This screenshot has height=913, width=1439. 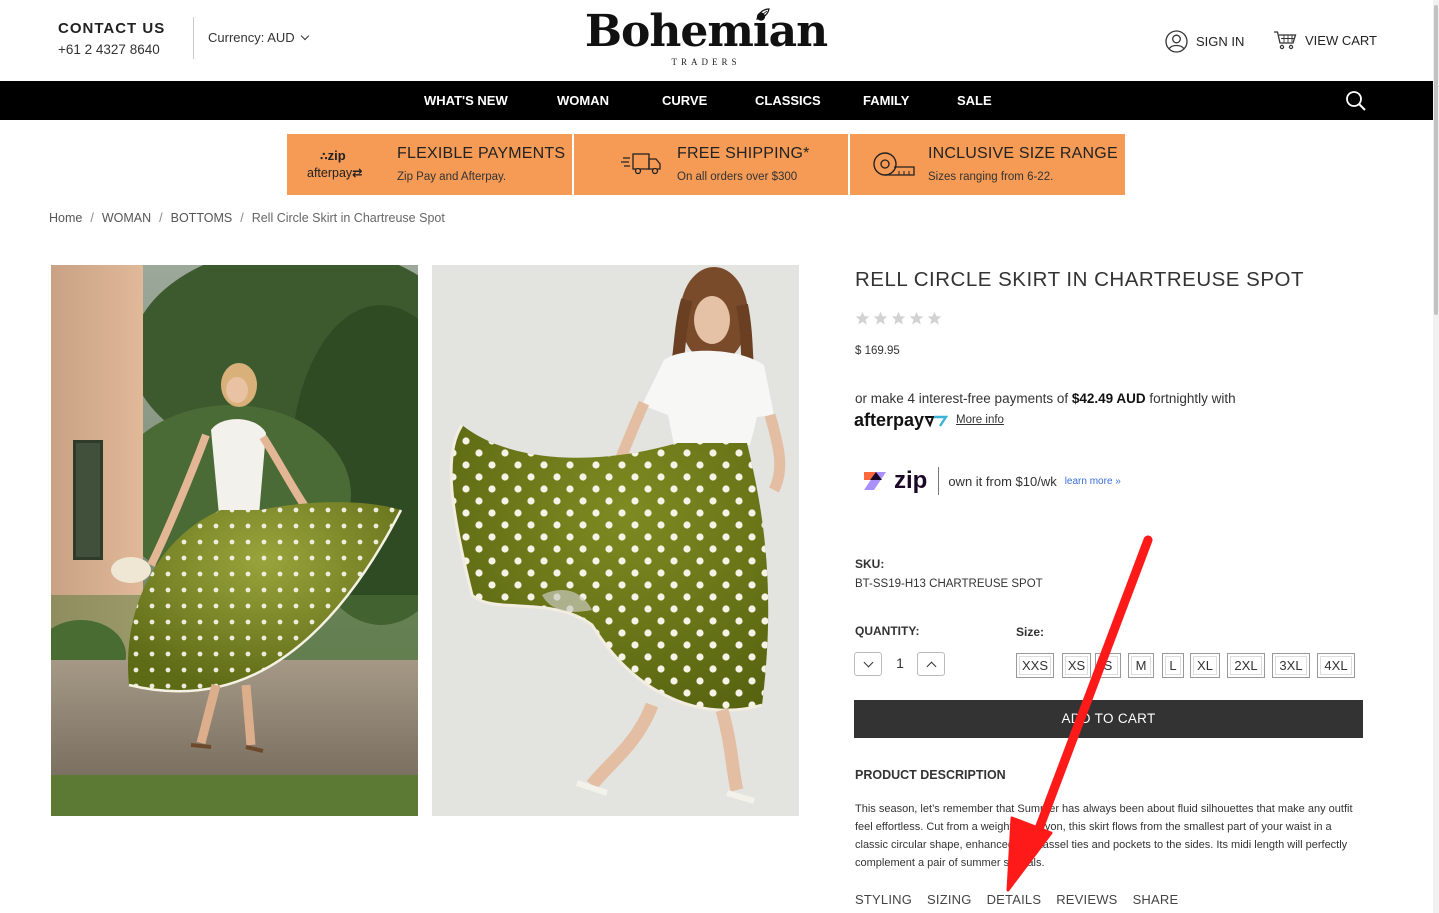 I want to click on contact-block: CONTACT US +61 2 4327 8640, so click(x=111, y=38).